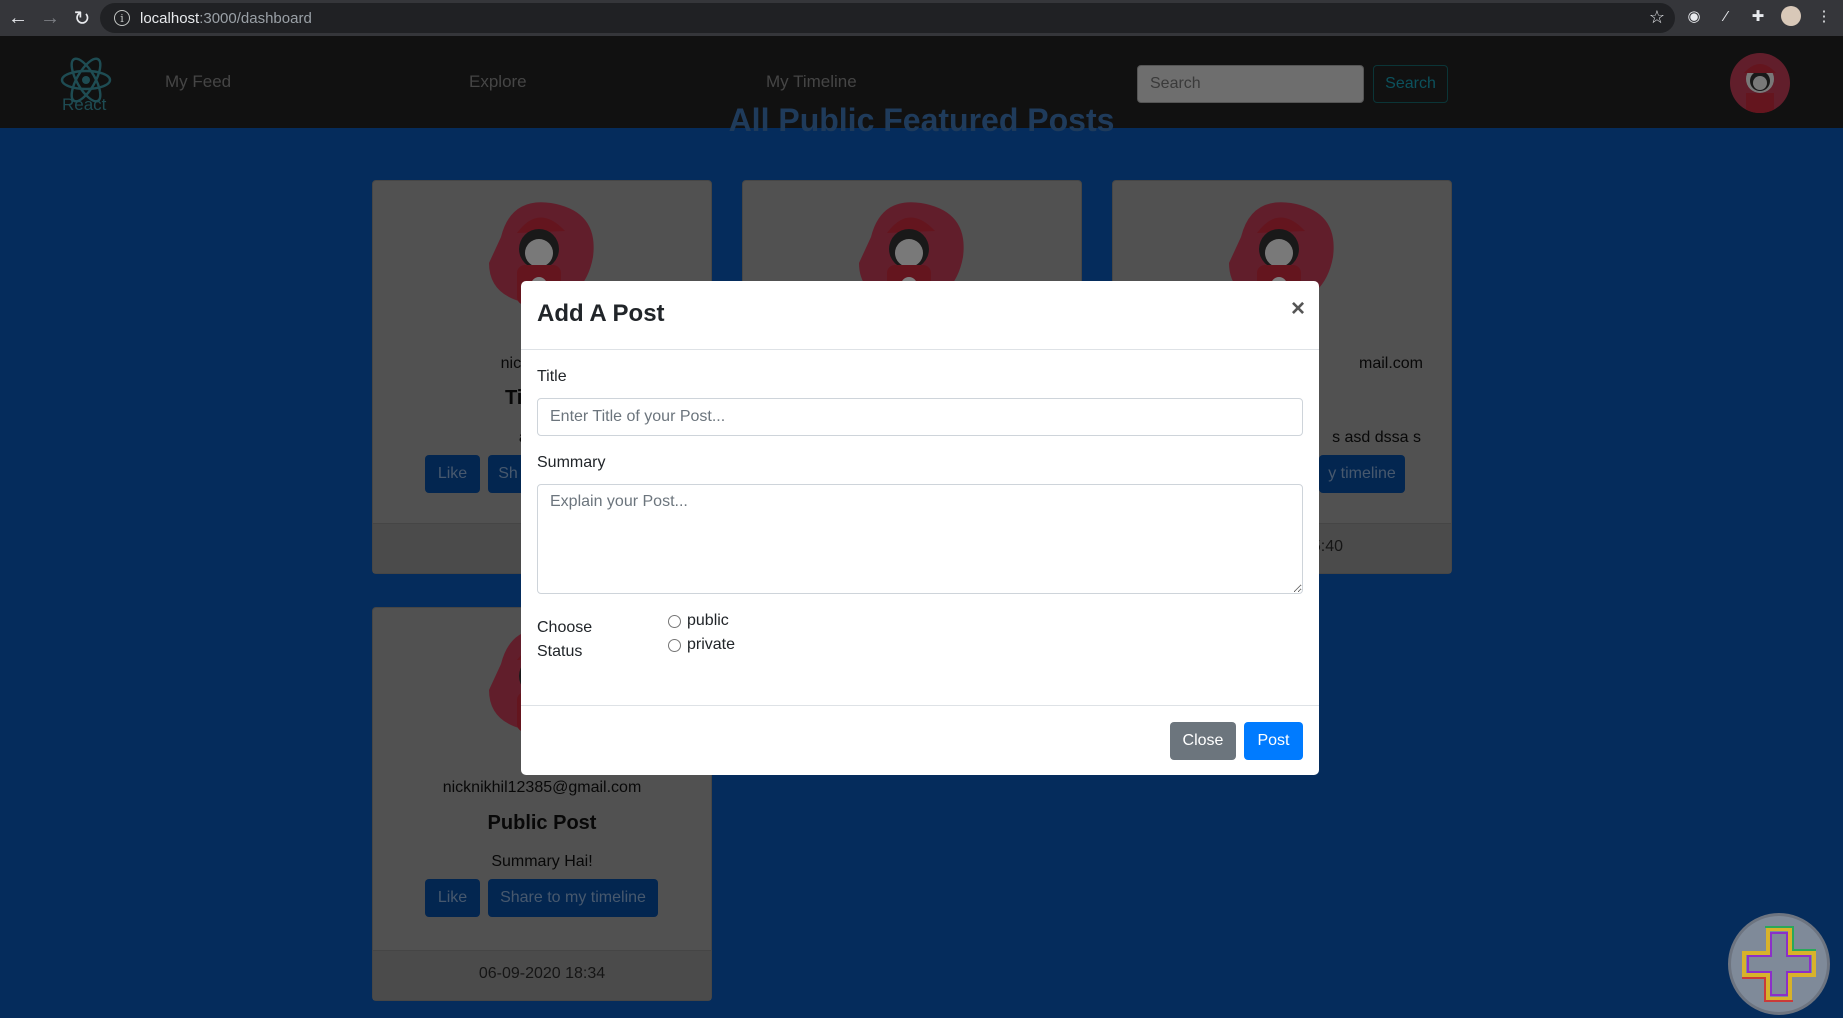 This screenshot has width=1843, height=1018. Describe the element at coordinates (601, 313) in the screenshot. I see `modal-title: Add A Post` at that location.